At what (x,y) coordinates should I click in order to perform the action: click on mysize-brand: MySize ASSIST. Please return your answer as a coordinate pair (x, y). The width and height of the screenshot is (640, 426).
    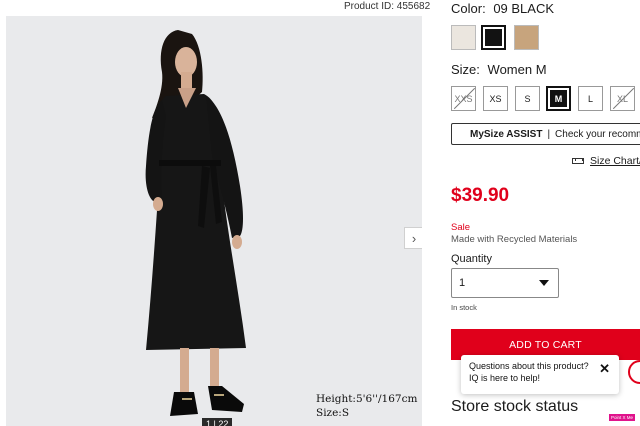
    Looking at the image, I should click on (506, 134).